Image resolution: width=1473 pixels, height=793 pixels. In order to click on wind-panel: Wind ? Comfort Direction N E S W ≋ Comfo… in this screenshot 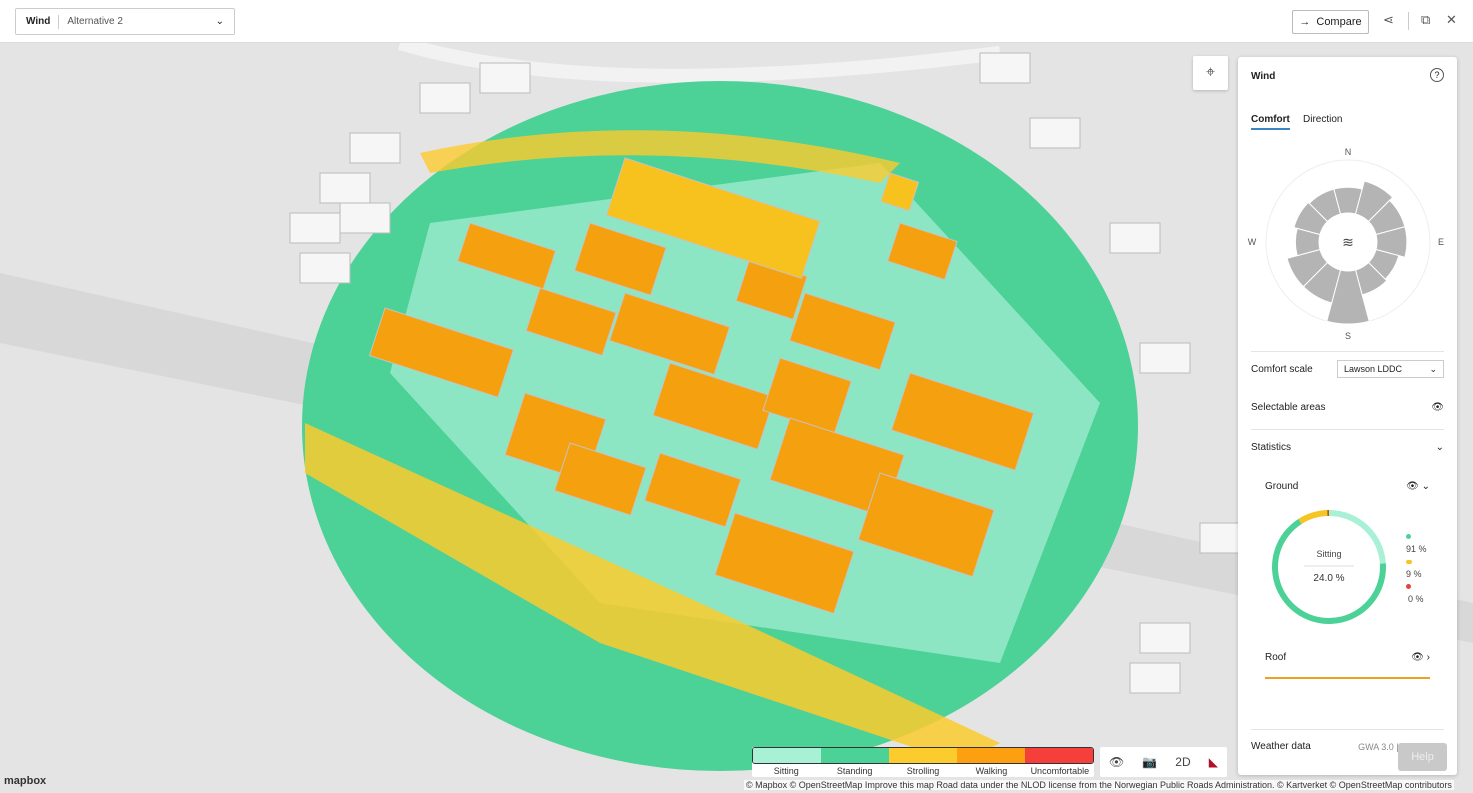, I will do `click(1347, 416)`.